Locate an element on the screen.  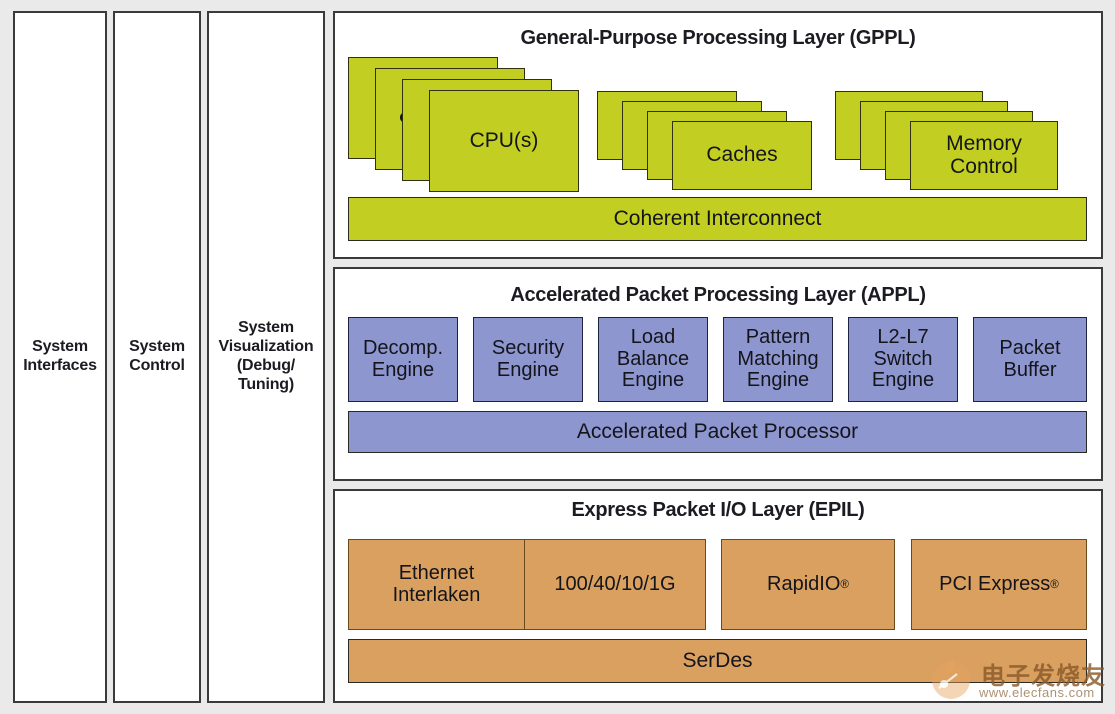
block-pattern-matching-engine: Pattern Matching Engine is located at coordinates (778, 359).